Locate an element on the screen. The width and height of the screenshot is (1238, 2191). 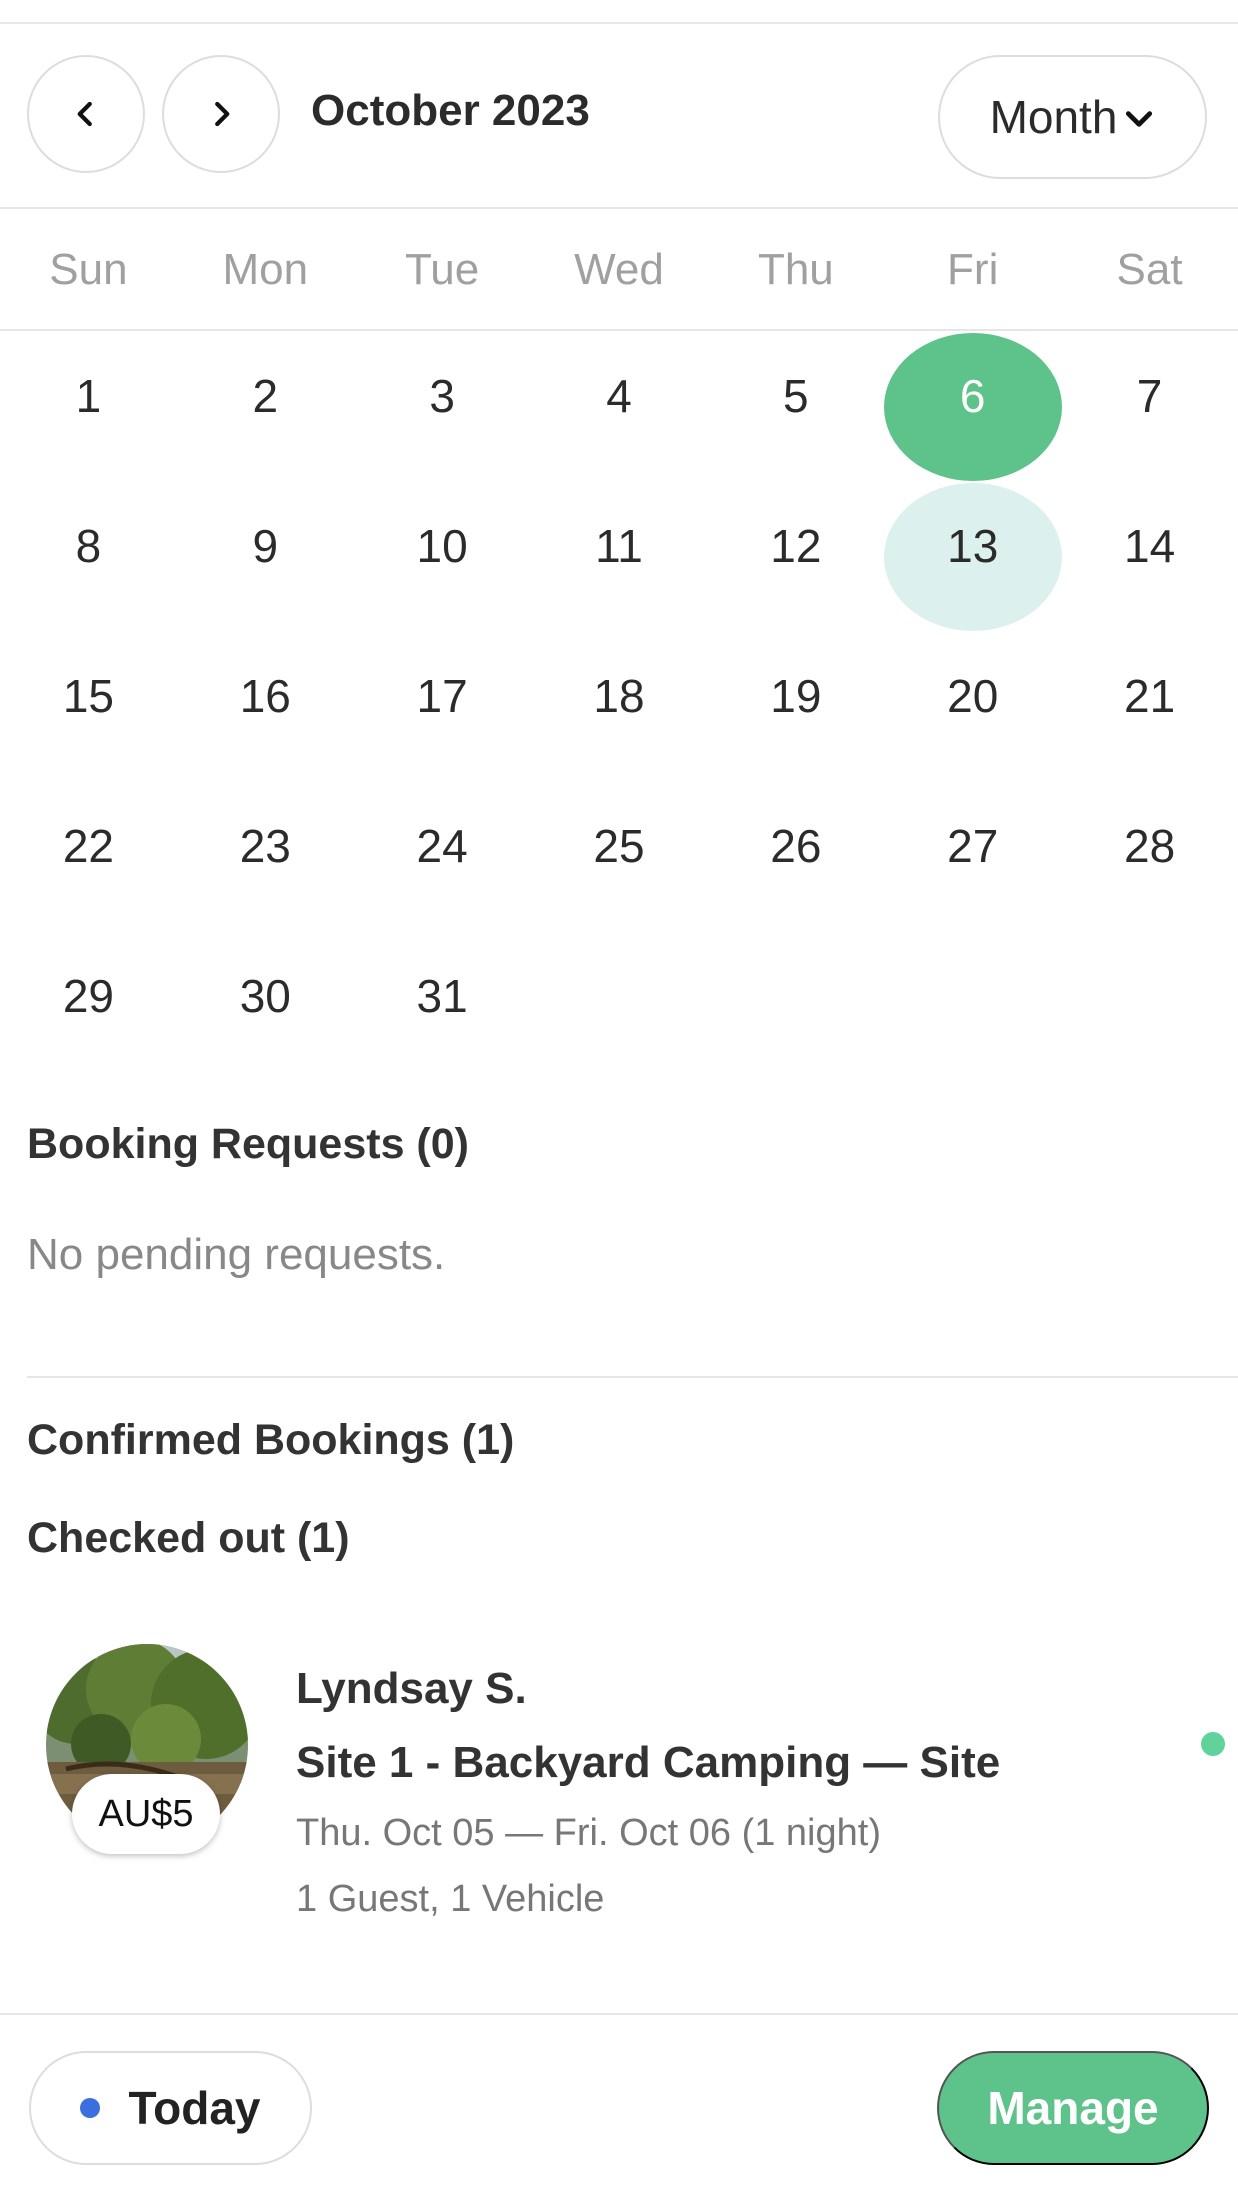
day-number: 13 is located at coordinates (973, 546).